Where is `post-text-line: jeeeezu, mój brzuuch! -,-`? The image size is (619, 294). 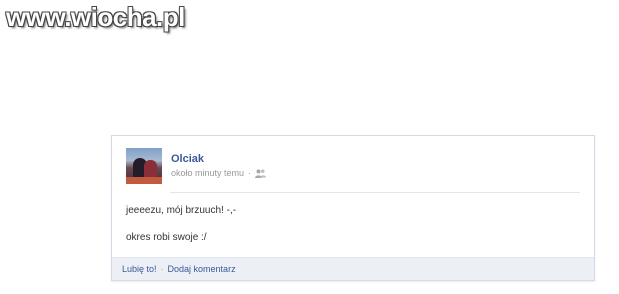 post-text-line: jeeeezu, mój brzuuch! -,- is located at coordinates (181, 210).